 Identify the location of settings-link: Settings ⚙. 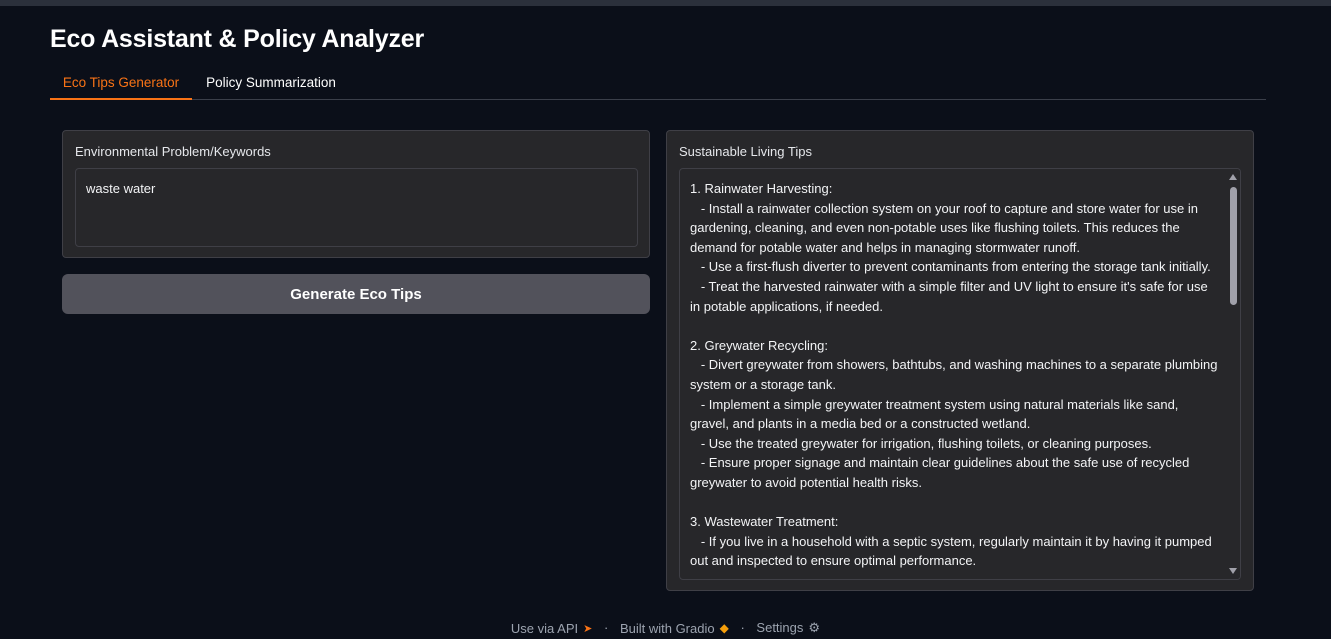
(788, 627).